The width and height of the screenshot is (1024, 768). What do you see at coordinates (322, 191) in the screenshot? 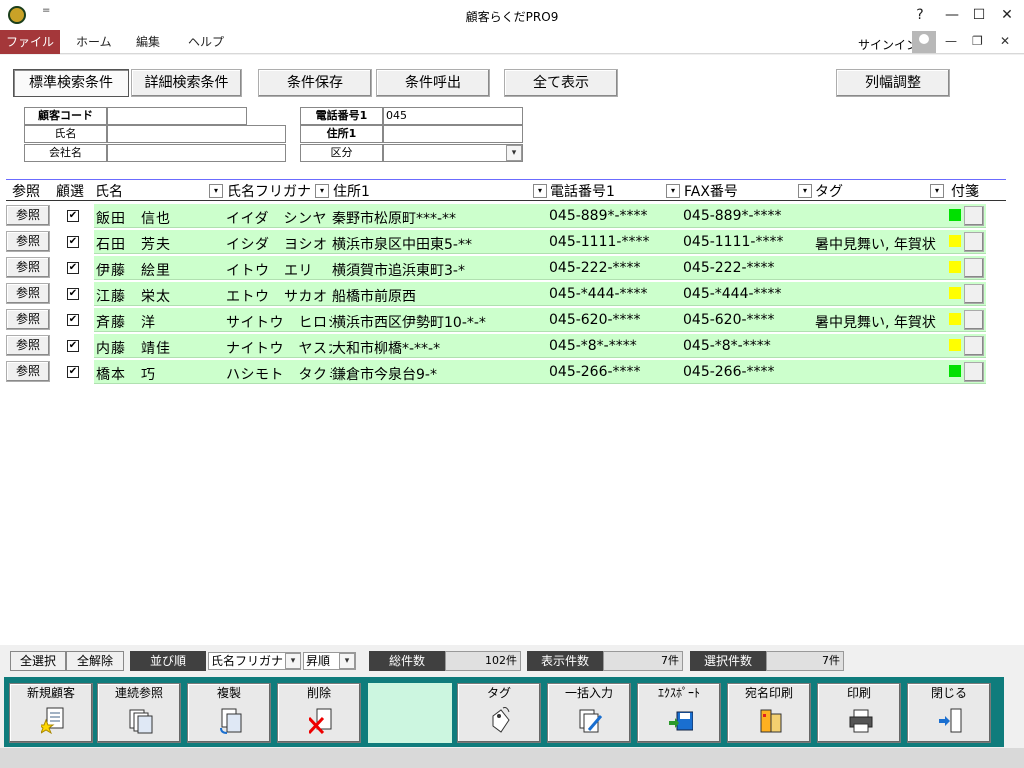
I see `col-kana-filter-icon: ▾` at bounding box center [322, 191].